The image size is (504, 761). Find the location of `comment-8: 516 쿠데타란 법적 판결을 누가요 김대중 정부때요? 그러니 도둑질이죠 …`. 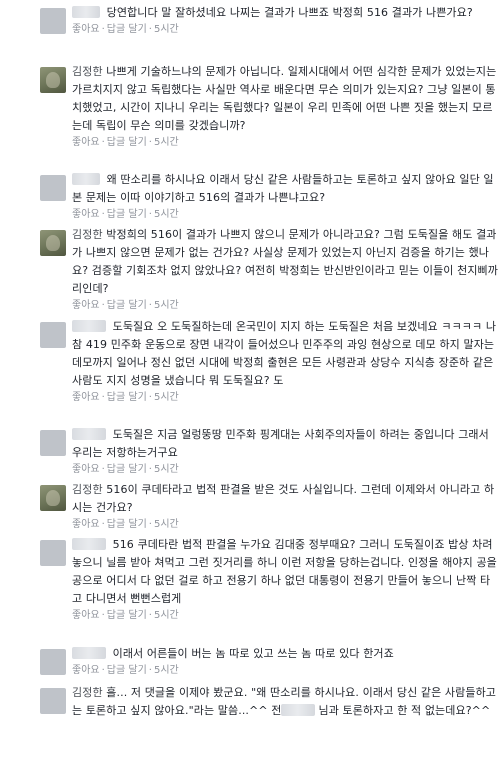

comment-8: 516 쿠데타란 법적 판결을 누가요 김대중 정부때요? 그러니 도둑질이죠 … is located at coordinates (269, 579).